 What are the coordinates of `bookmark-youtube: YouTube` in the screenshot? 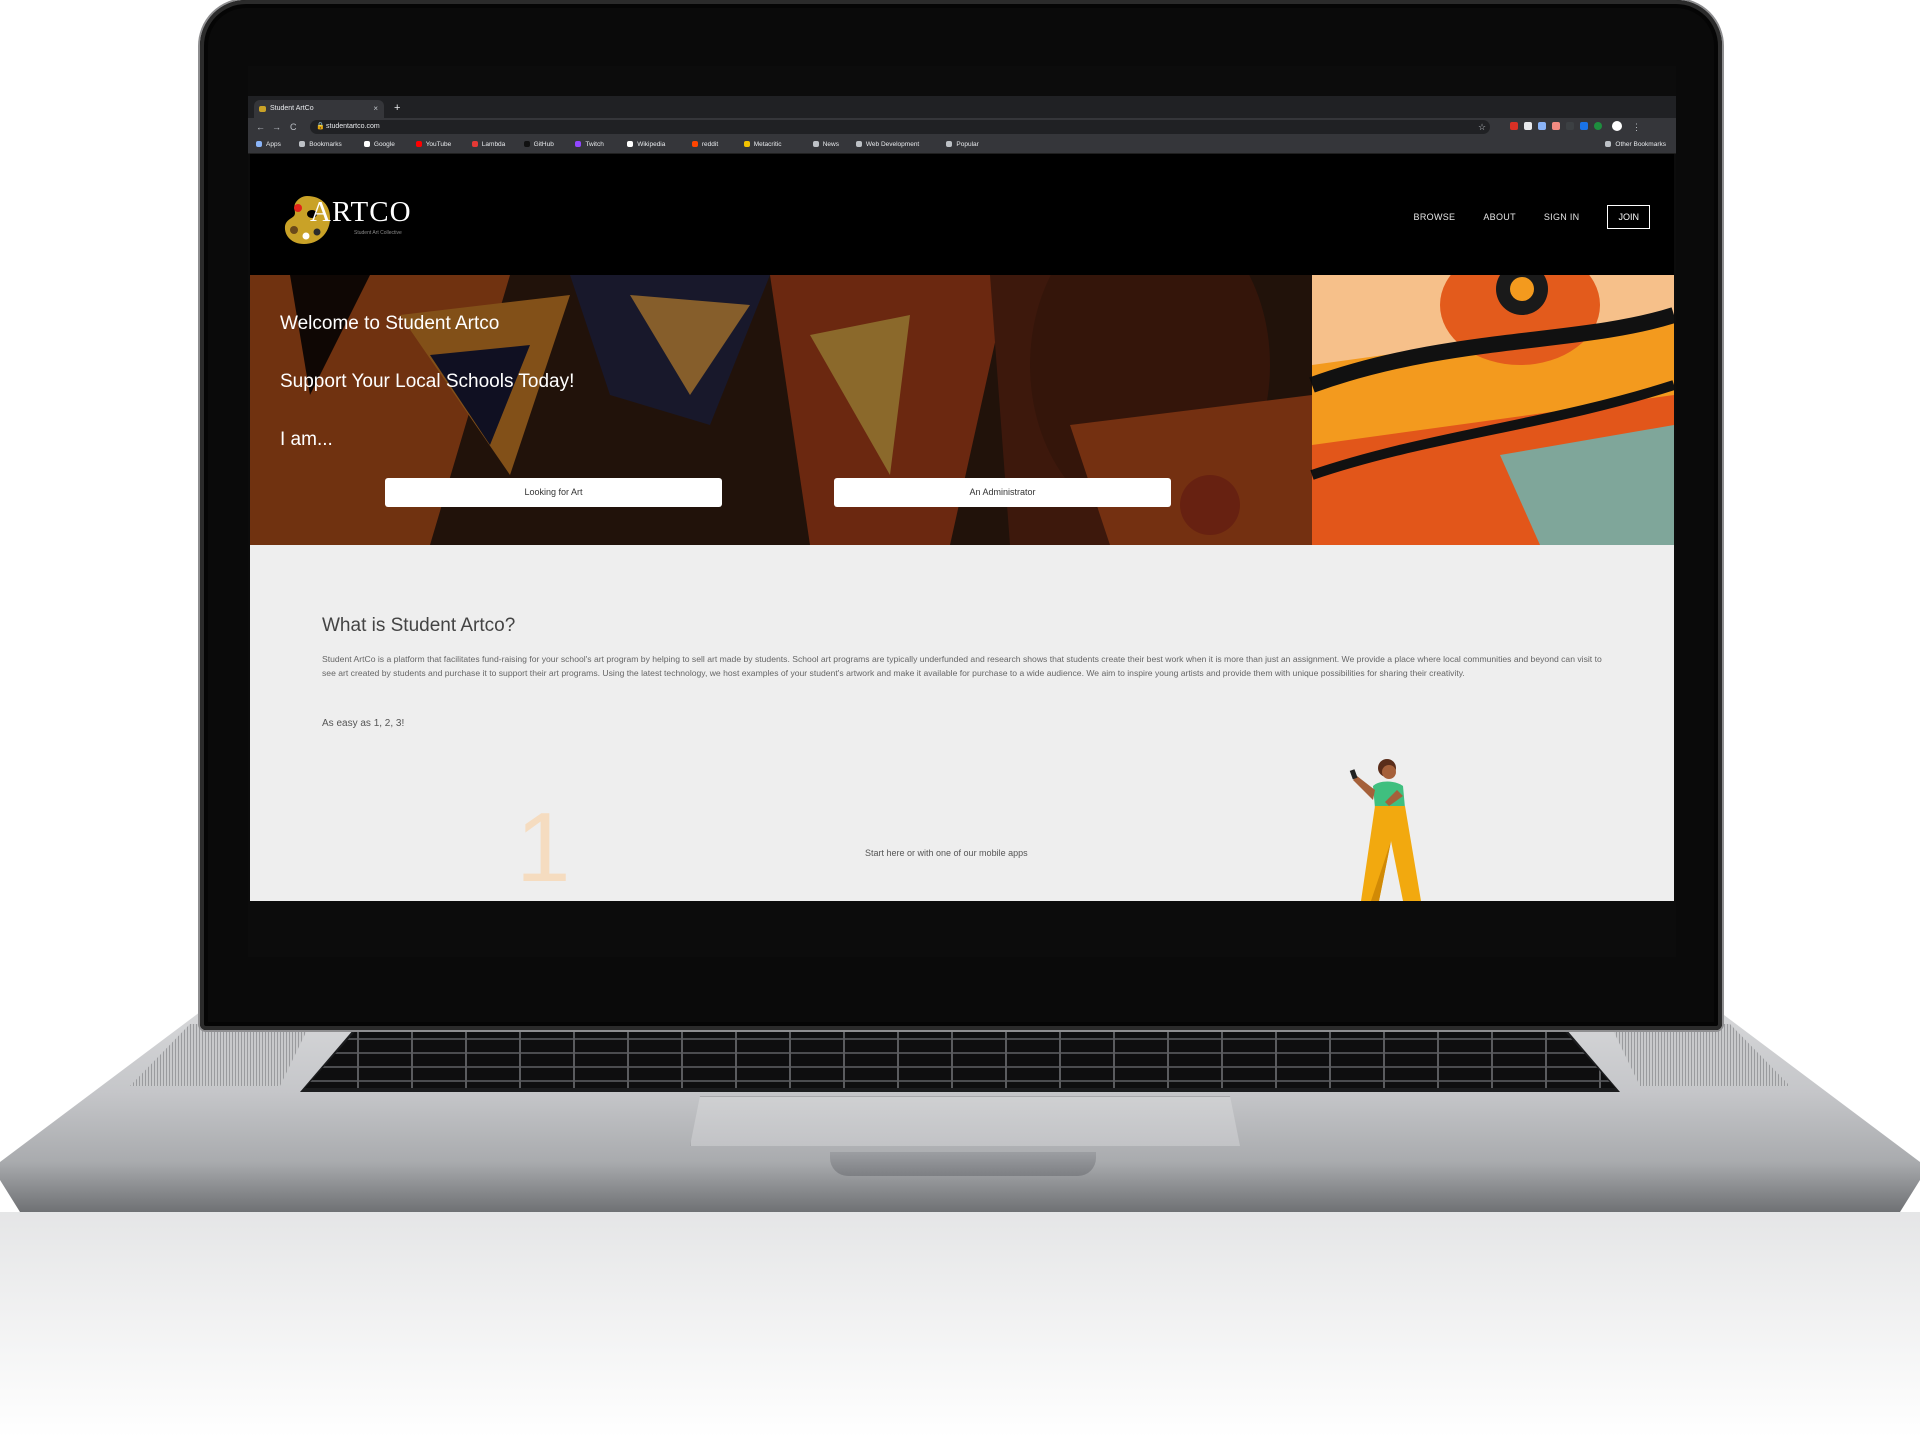 It's located at (433, 144).